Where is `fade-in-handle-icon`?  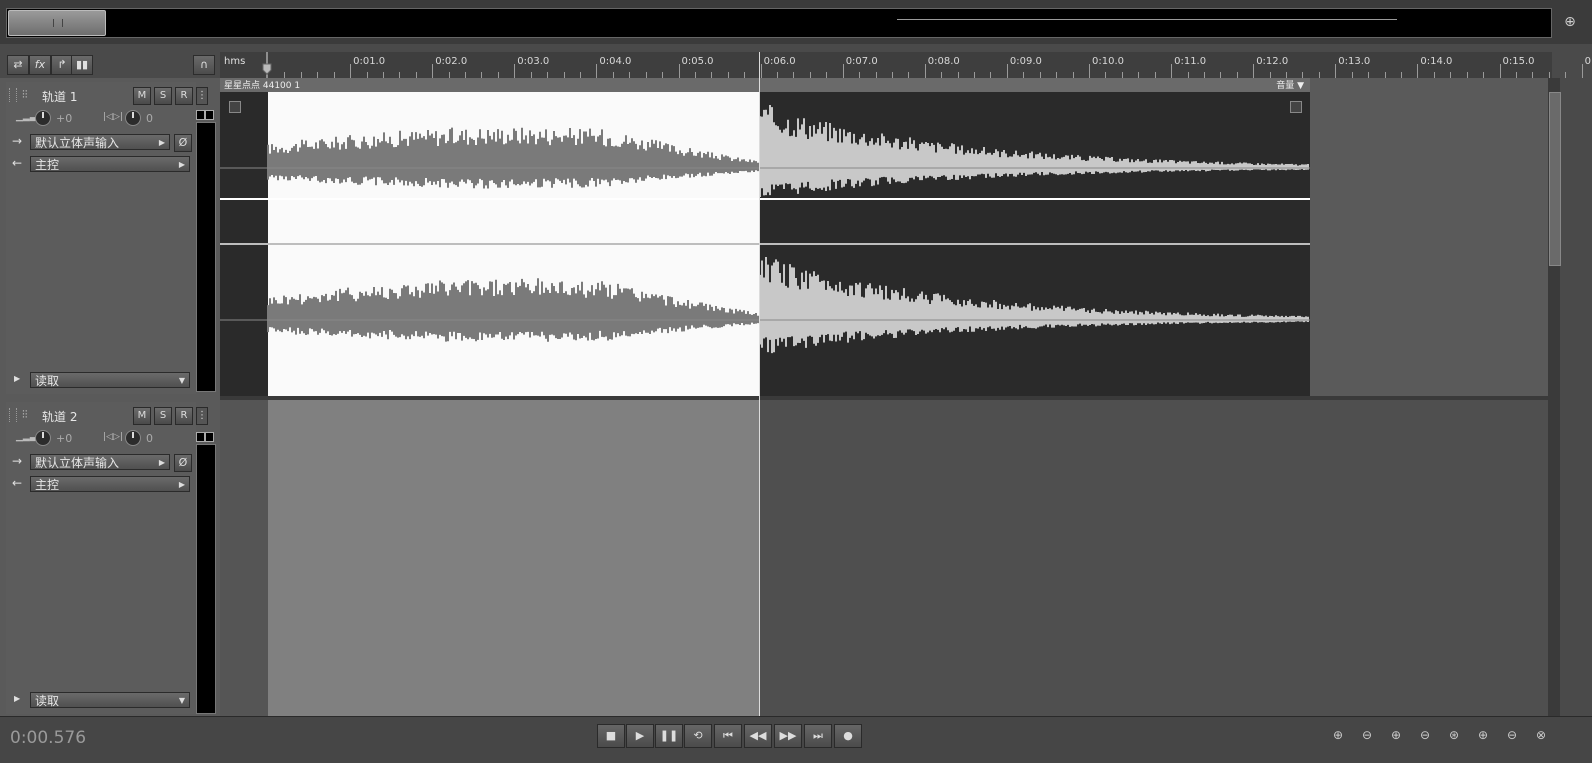 fade-in-handle-icon is located at coordinates (235, 107).